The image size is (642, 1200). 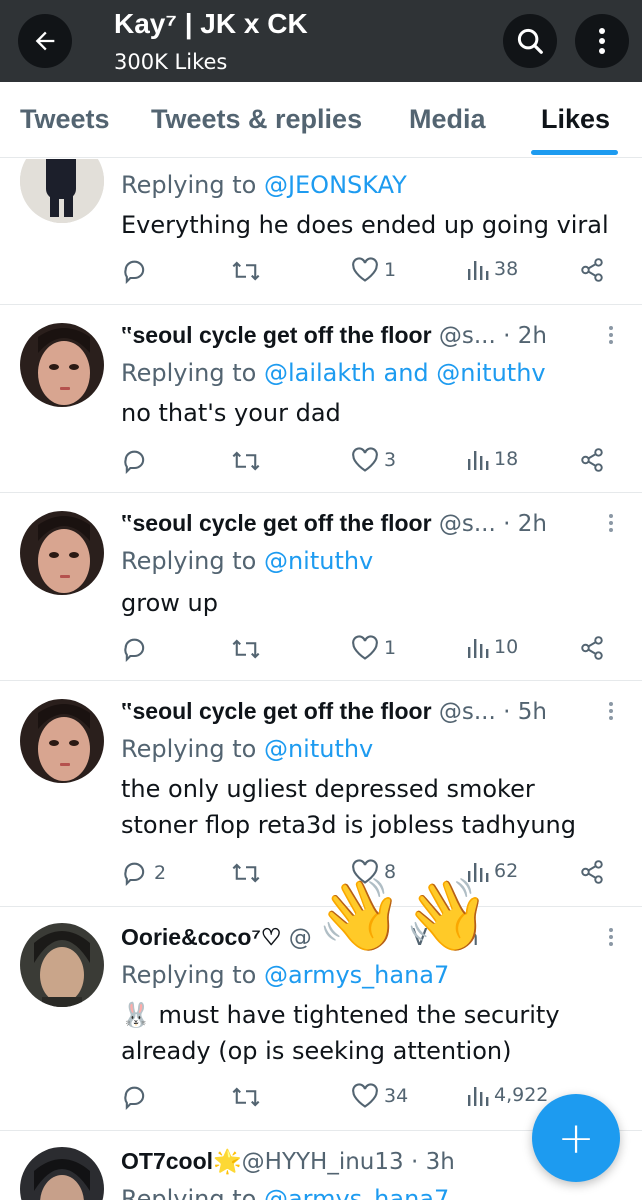 I want to click on tweet-actions: 1 10, so click(x=371, y=650).